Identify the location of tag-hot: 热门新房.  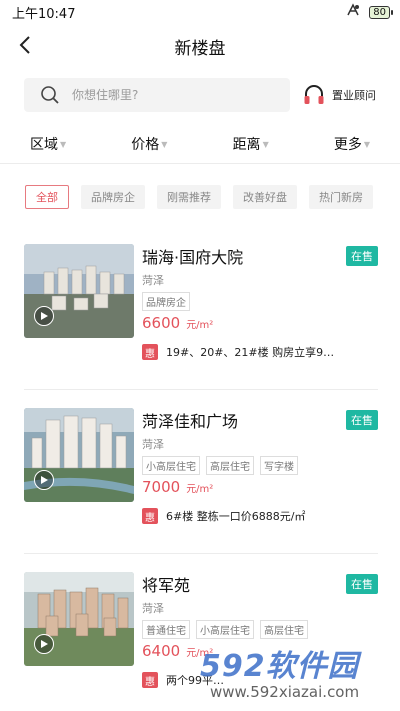
(341, 197).